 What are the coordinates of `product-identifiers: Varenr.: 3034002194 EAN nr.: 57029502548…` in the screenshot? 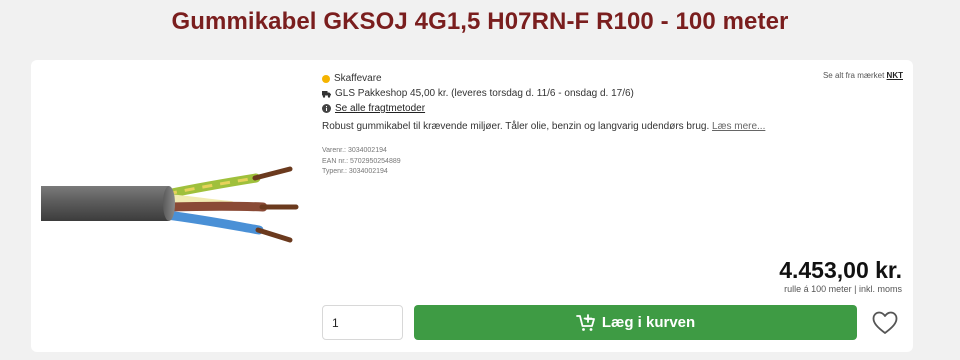 It's located at (361, 162).